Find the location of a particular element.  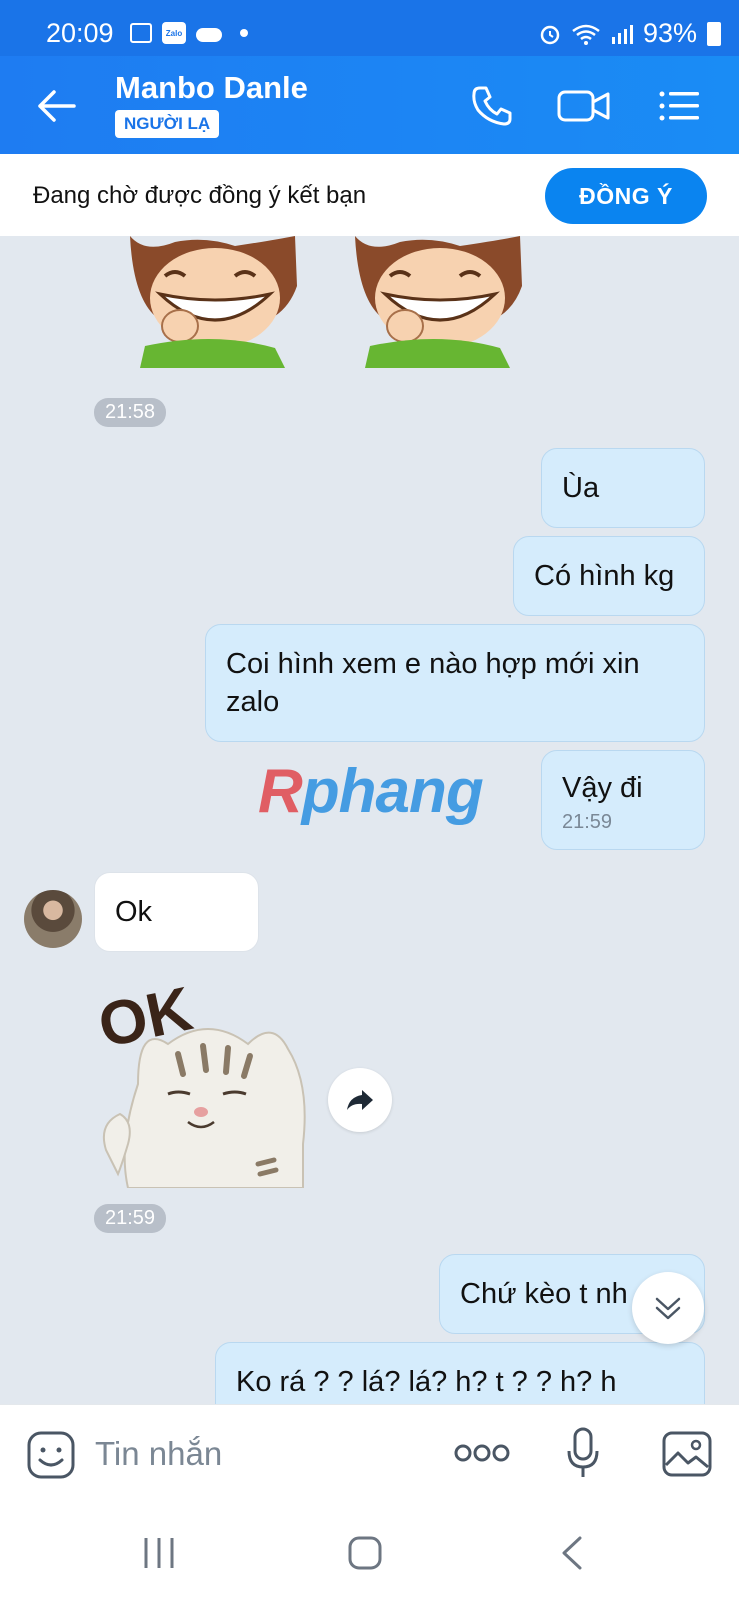

message-input: Tin nhắn is located at coordinates (158, 1454).